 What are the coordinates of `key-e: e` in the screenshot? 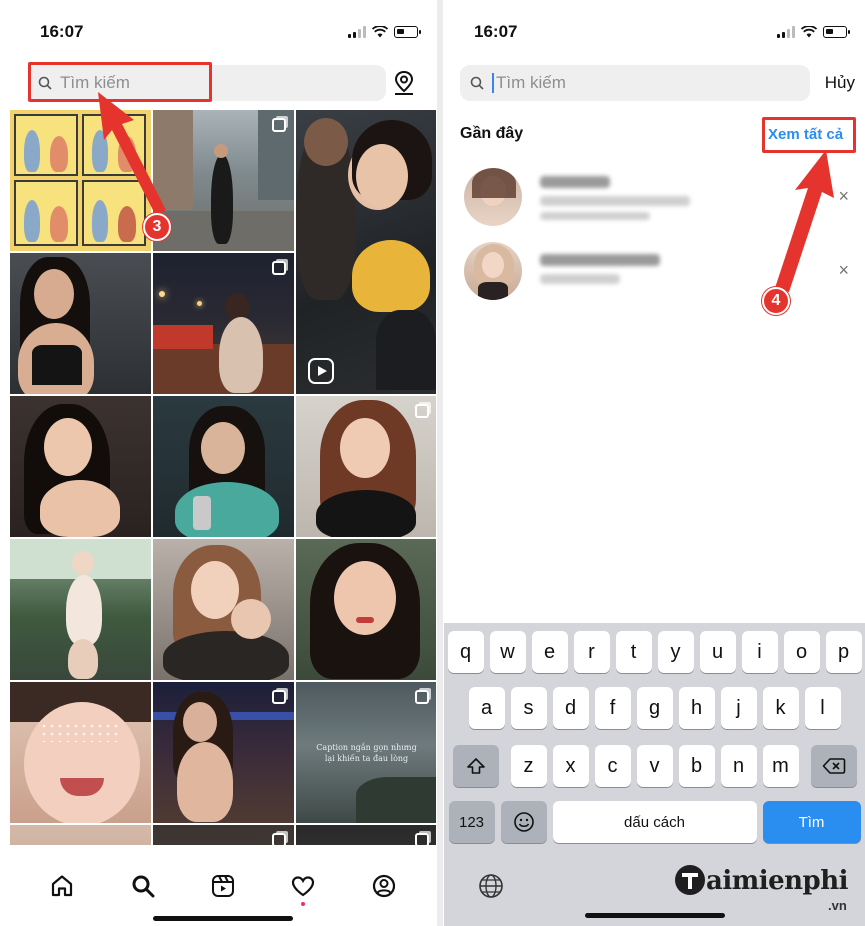 It's located at (549, 652).